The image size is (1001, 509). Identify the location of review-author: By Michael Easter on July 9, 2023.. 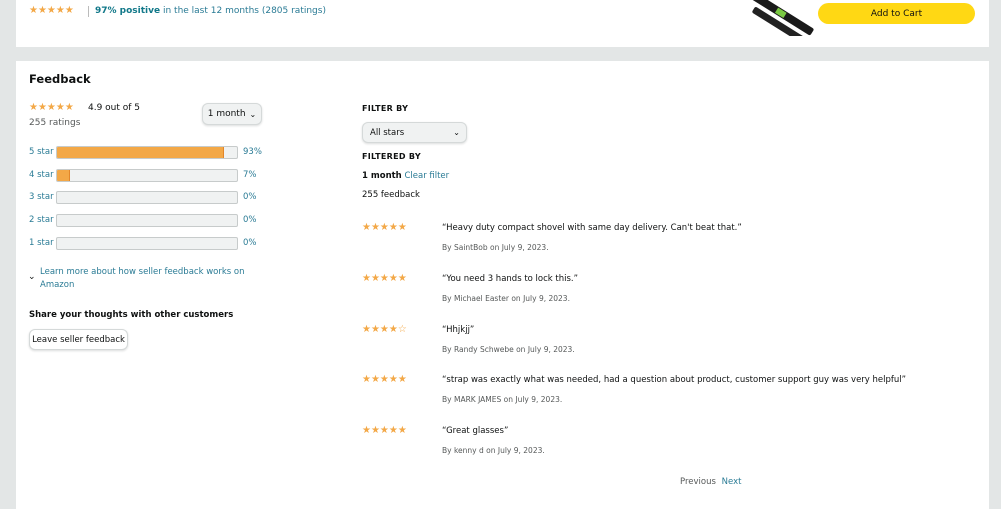
(506, 298).